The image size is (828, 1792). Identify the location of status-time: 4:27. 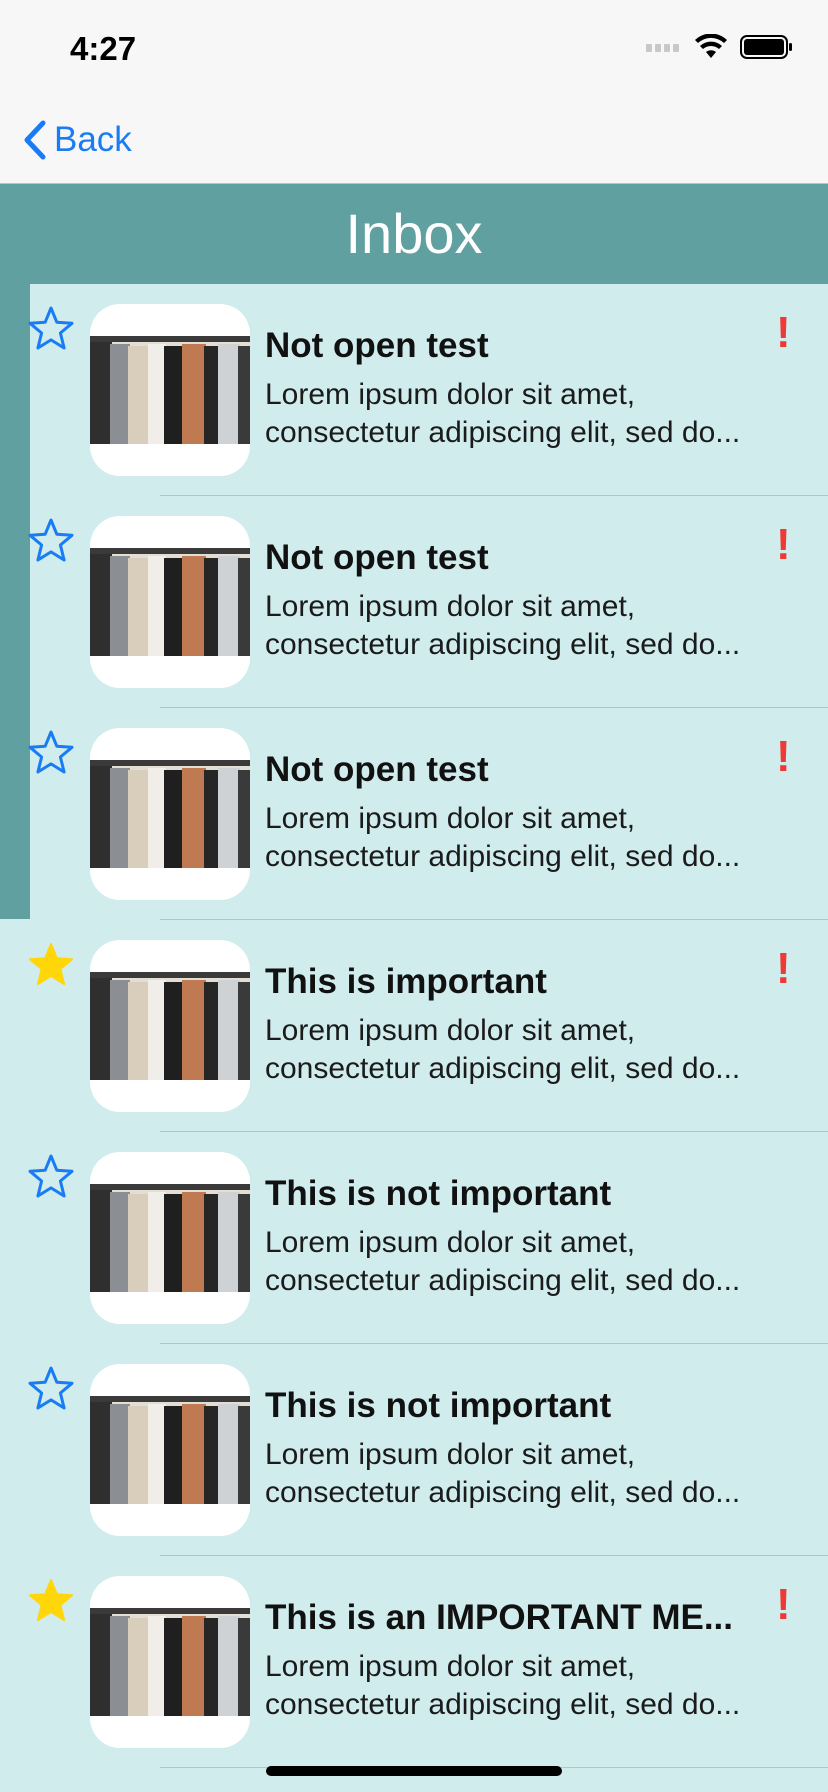
(103, 48).